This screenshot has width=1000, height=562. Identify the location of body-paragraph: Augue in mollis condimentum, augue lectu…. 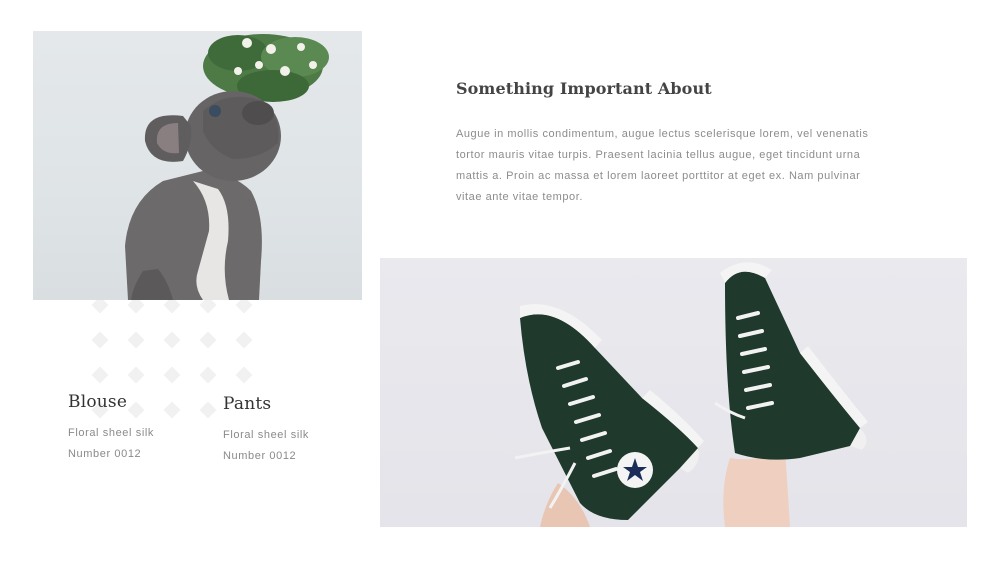
(662, 165).